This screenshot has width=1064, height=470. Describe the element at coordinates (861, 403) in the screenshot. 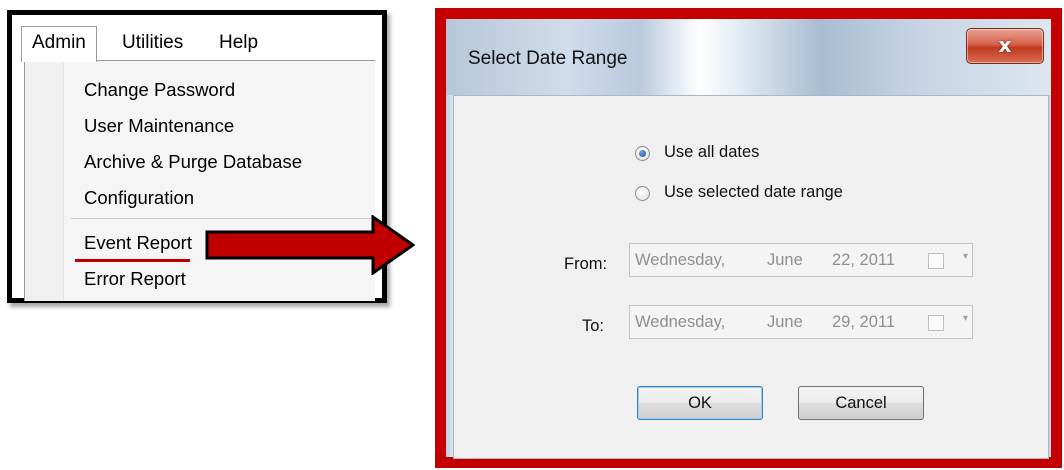

I see `cancel-button: Cancel` at that location.